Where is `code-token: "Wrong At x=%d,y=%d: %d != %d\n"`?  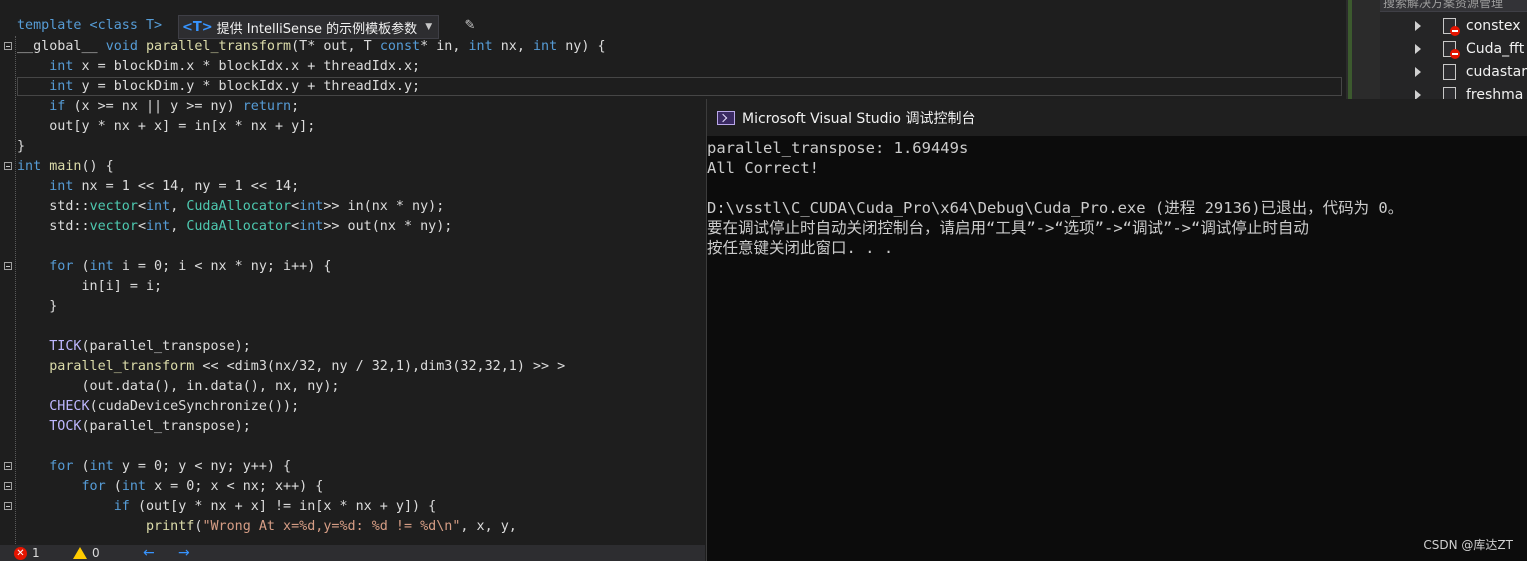
code-token: "Wrong At x=%d,y=%d: %d != %d\n" is located at coordinates (331, 526).